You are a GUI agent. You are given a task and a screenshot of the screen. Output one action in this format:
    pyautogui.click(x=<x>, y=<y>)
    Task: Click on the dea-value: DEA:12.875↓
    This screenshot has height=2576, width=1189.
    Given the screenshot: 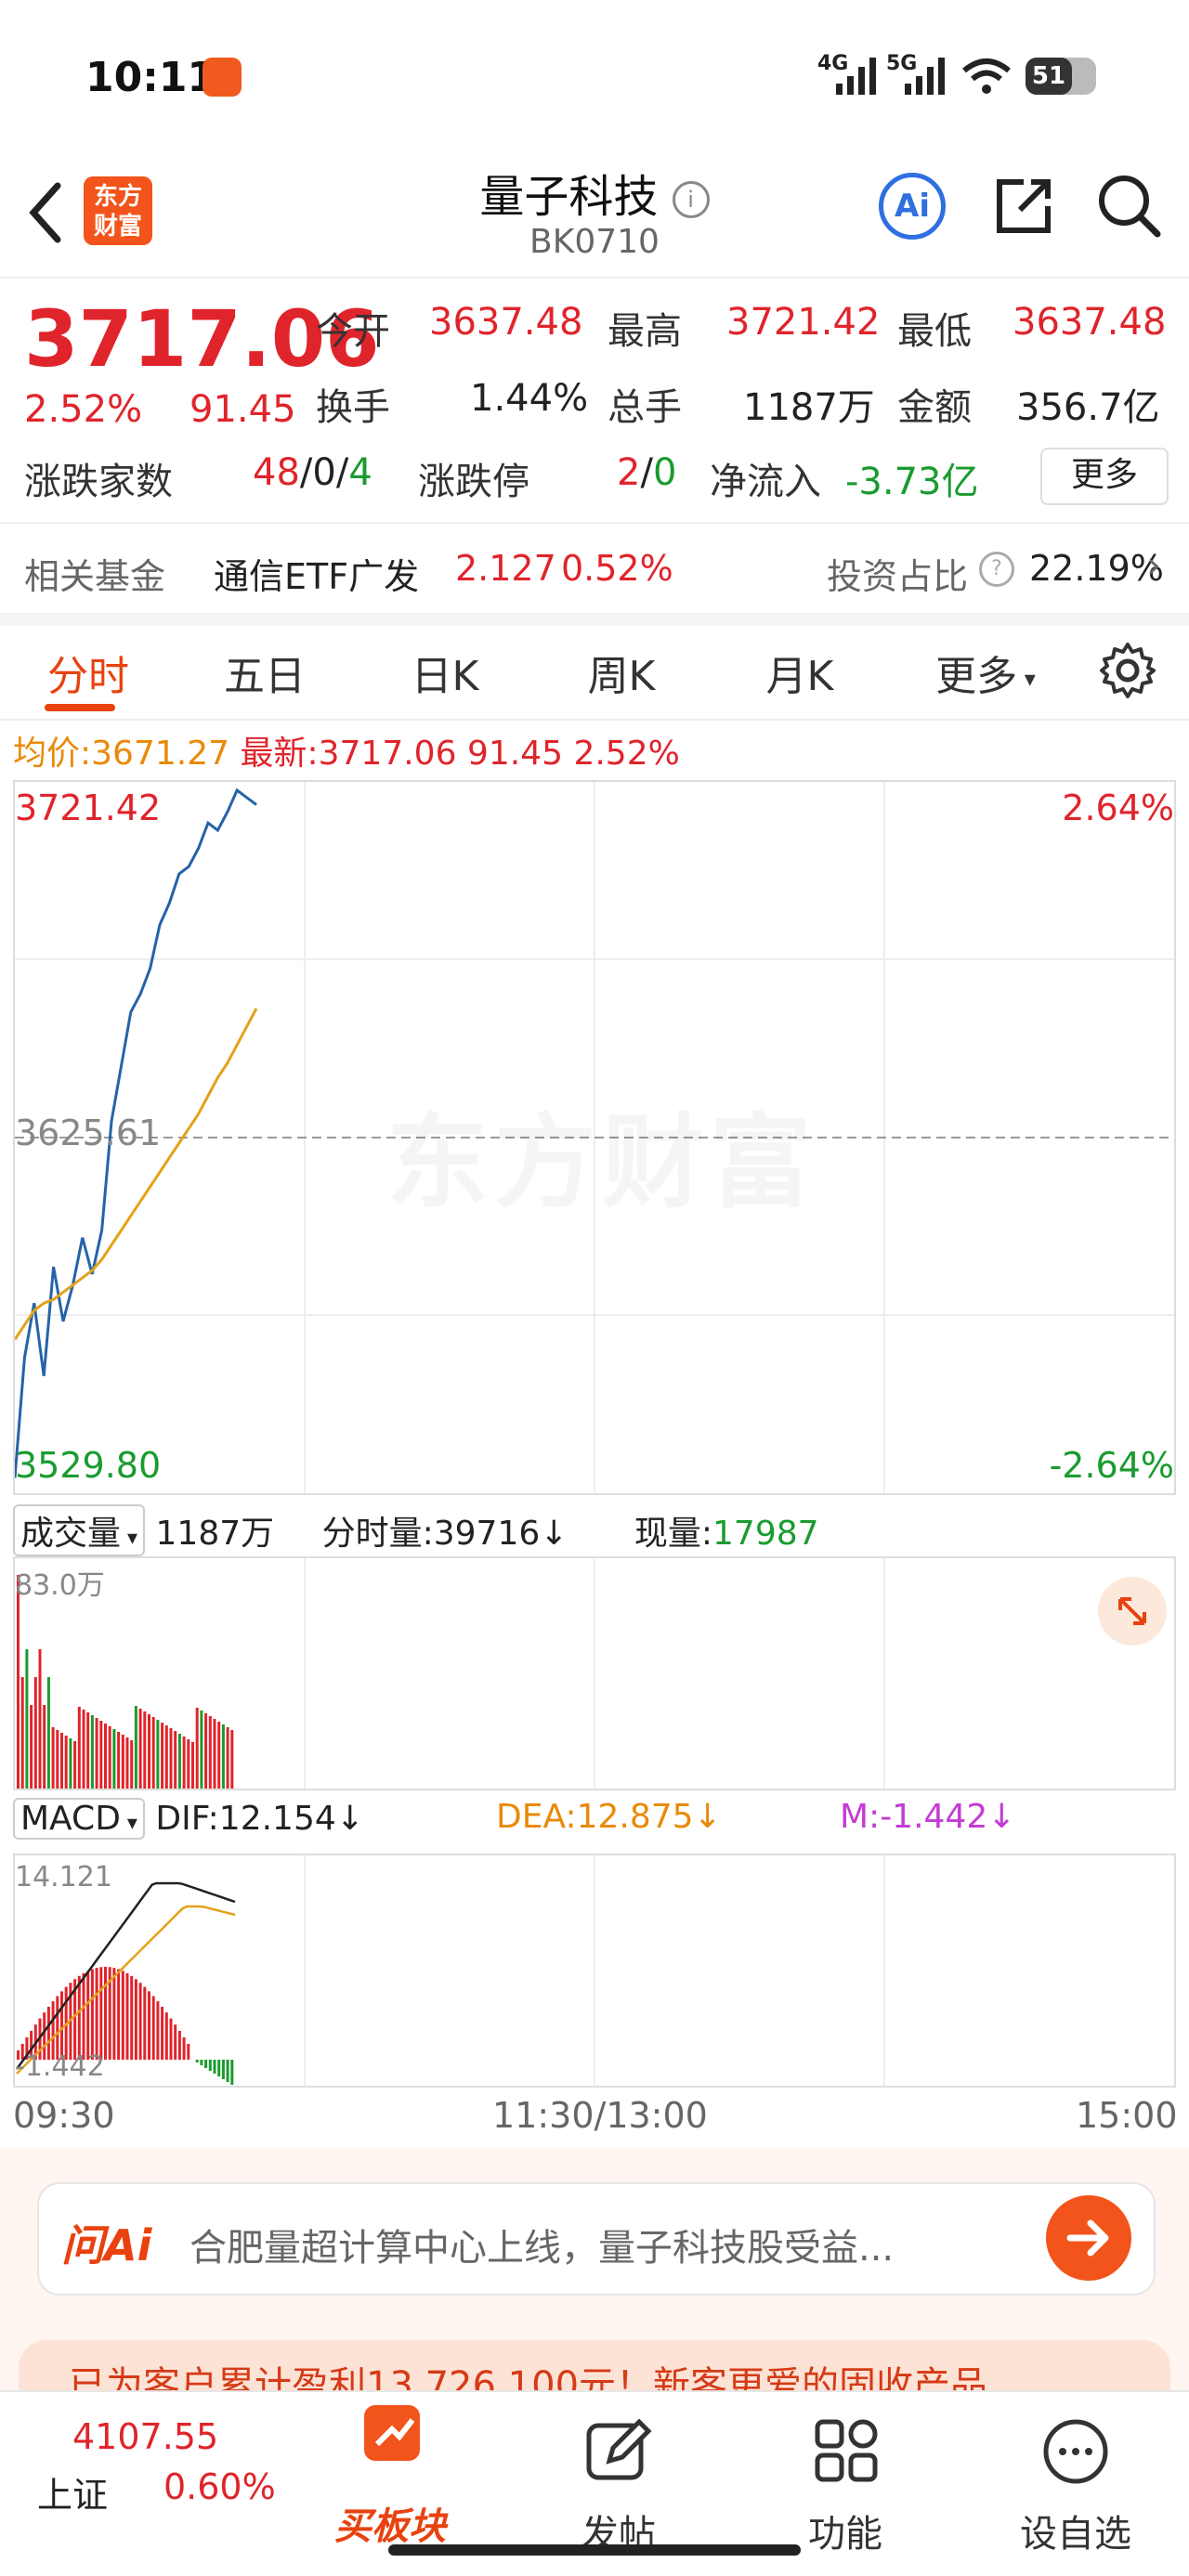 What is the action you would take?
    pyautogui.click(x=609, y=1817)
    